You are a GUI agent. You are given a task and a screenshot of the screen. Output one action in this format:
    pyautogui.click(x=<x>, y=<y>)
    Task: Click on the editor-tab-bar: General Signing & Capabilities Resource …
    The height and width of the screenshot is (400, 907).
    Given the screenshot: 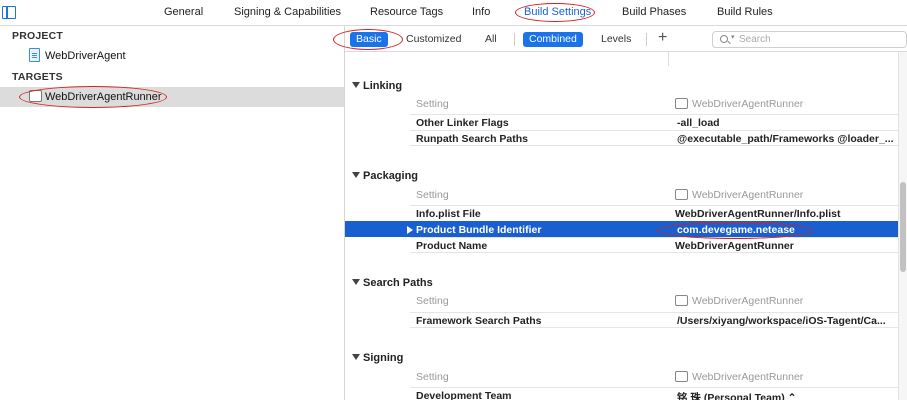 What is the action you would take?
    pyautogui.click(x=453, y=13)
    